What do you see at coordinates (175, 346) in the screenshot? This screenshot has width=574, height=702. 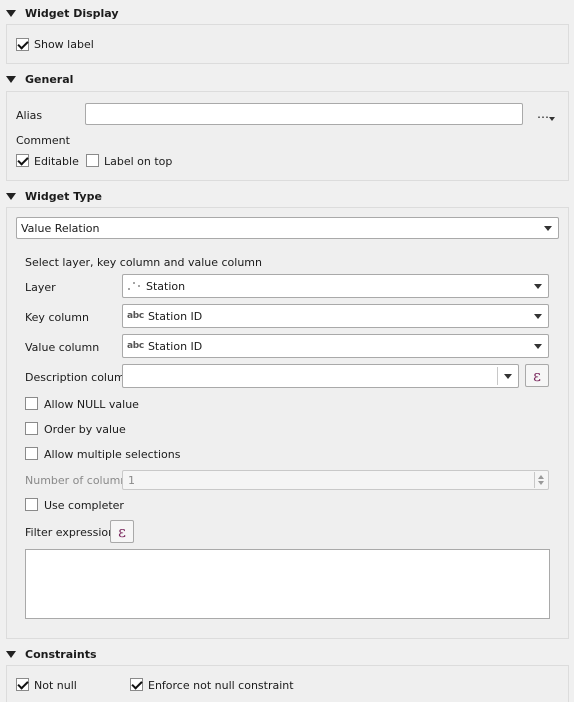 I see `value-column-selected: Station ID` at bounding box center [175, 346].